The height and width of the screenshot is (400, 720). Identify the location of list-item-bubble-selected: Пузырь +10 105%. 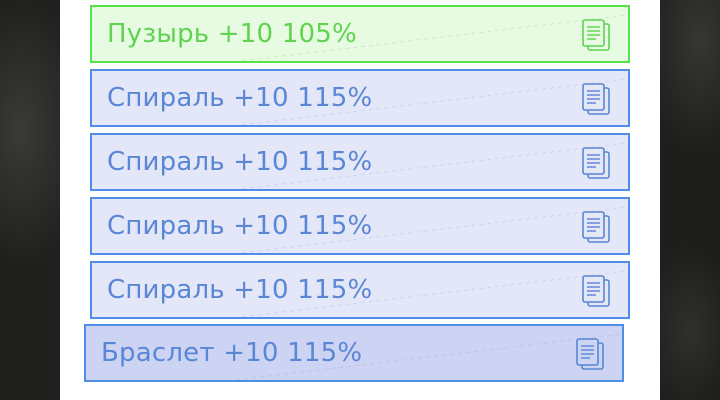
(360, 34).